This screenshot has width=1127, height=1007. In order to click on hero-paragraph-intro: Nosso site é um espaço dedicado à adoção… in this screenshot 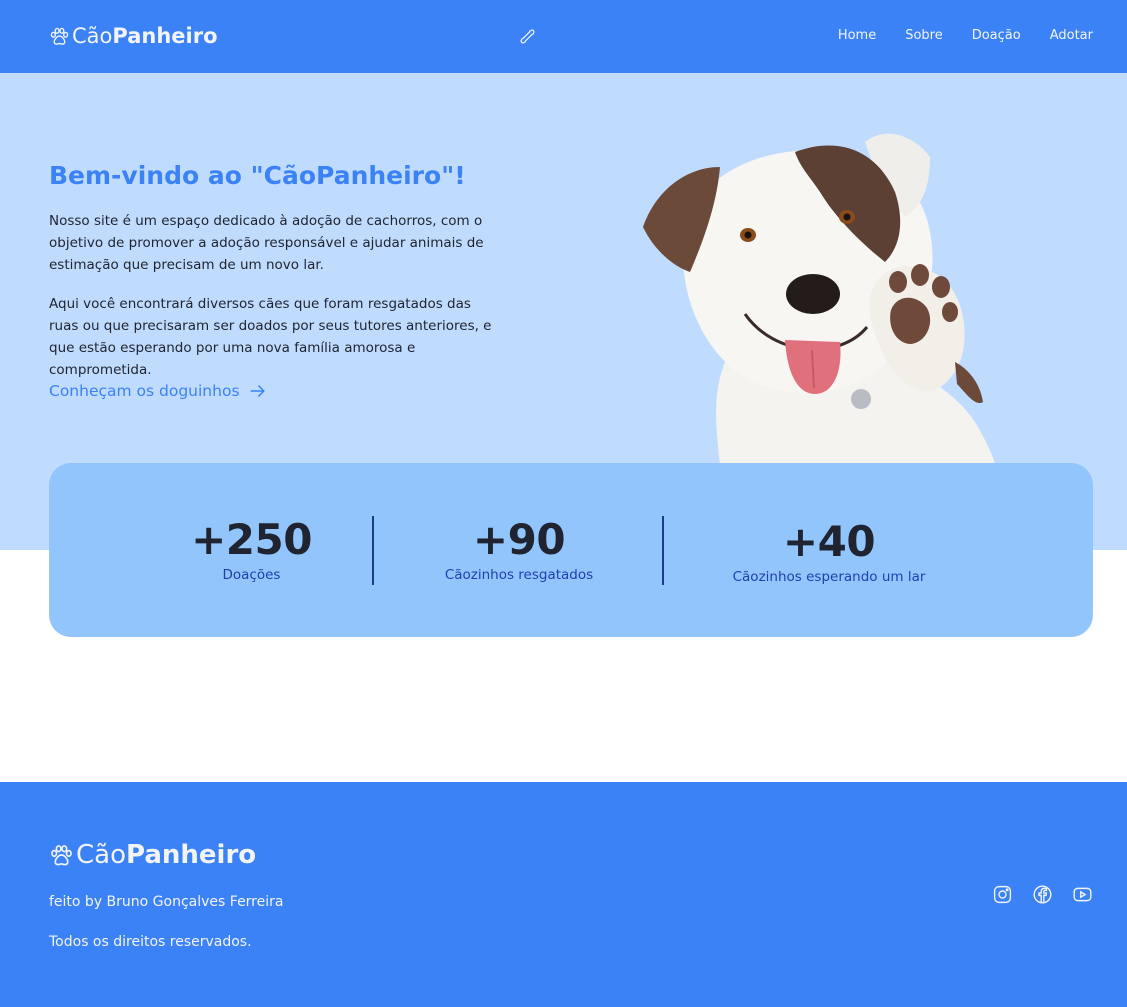, I will do `click(266, 243)`.